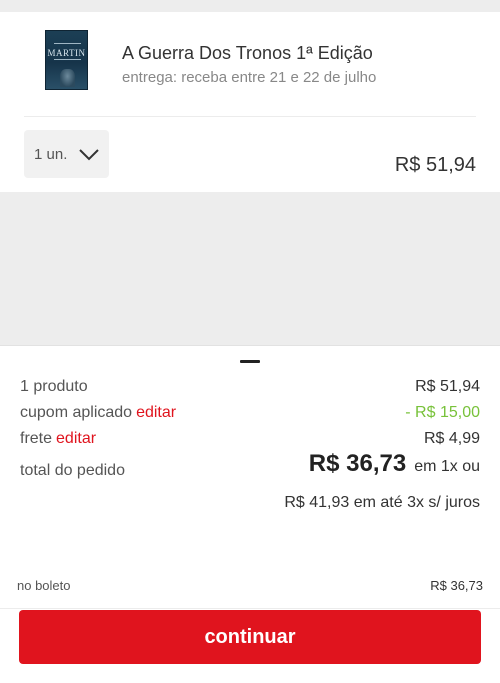 The image size is (500, 683). Describe the element at coordinates (51, 154) in the screenshot. I see `quantity-value: 1 un.` at that location.